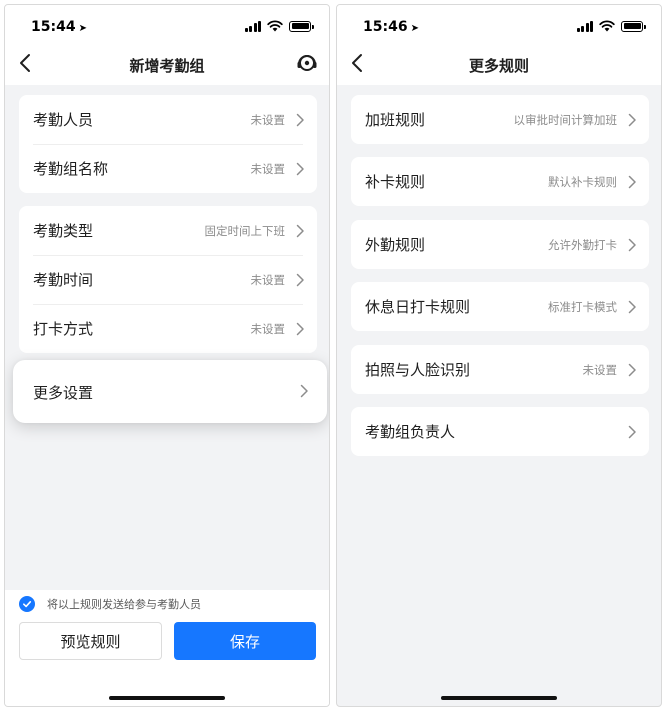  I want to click on row-label: 考勤组名称, so click(71, 169).